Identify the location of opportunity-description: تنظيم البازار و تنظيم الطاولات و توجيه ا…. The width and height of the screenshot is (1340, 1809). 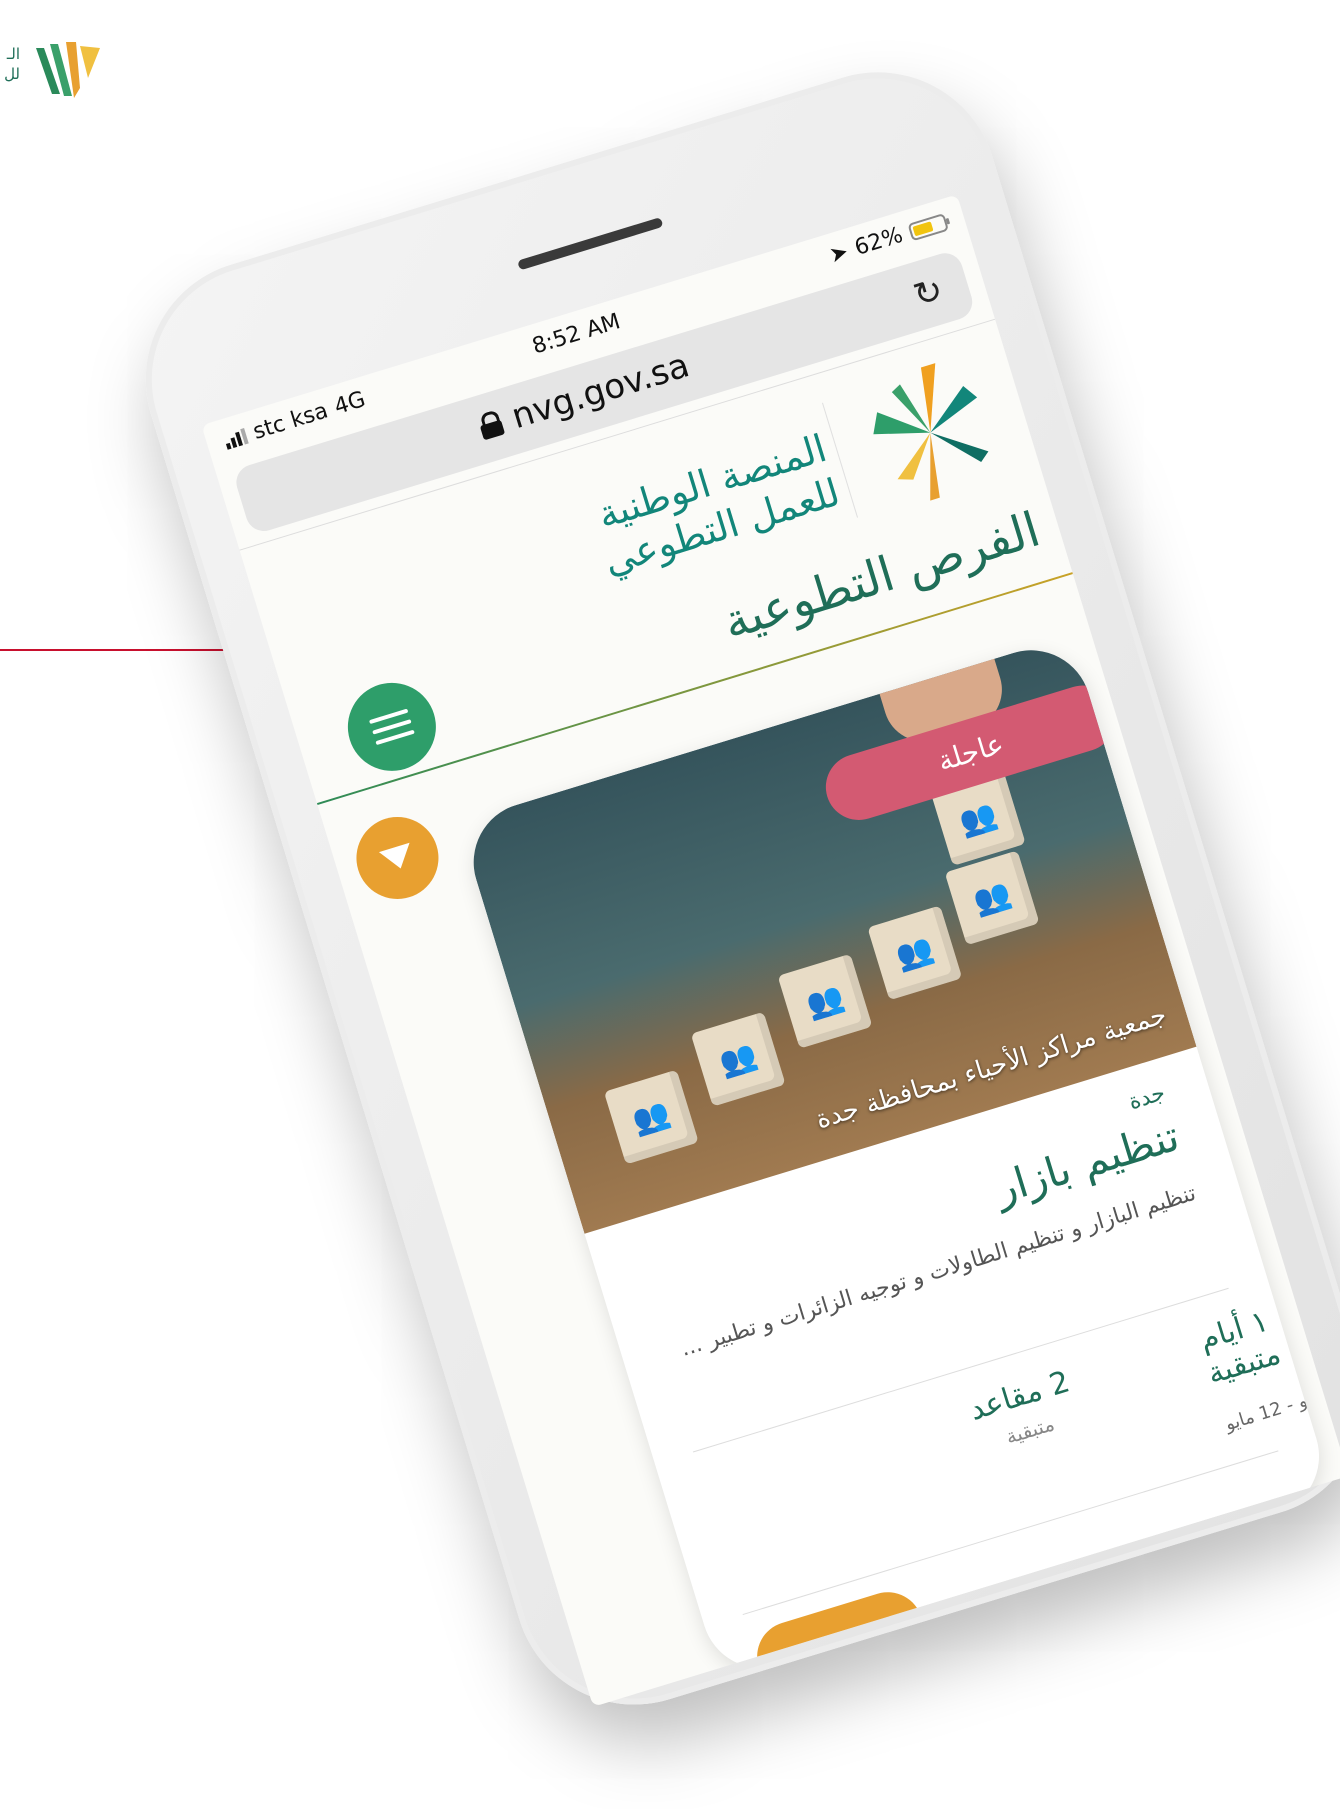
(938, 1271).